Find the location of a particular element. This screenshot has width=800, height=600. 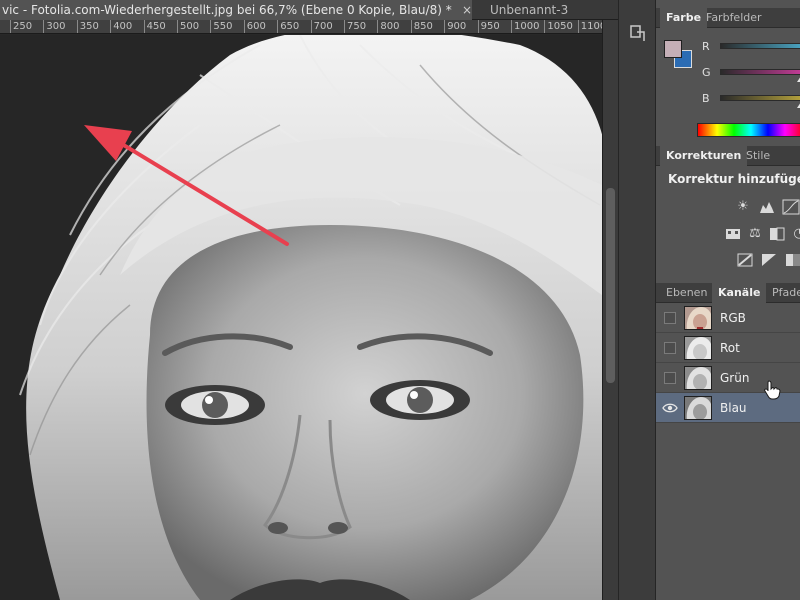

ruler-tick: 300 is located at coordinates (54, 26).